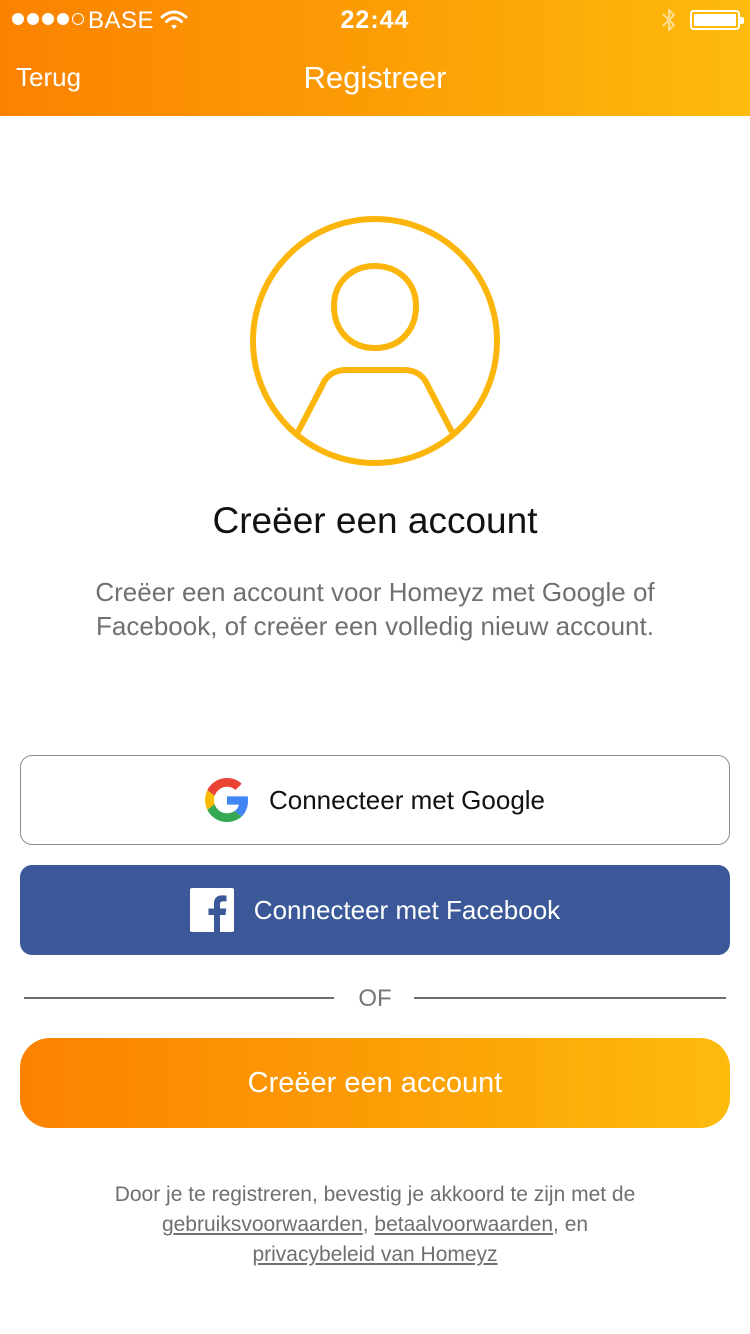 This screenshot has height=1334, width=750. I want to click on create-account-button: Creëer een account, so click(375, 1083).